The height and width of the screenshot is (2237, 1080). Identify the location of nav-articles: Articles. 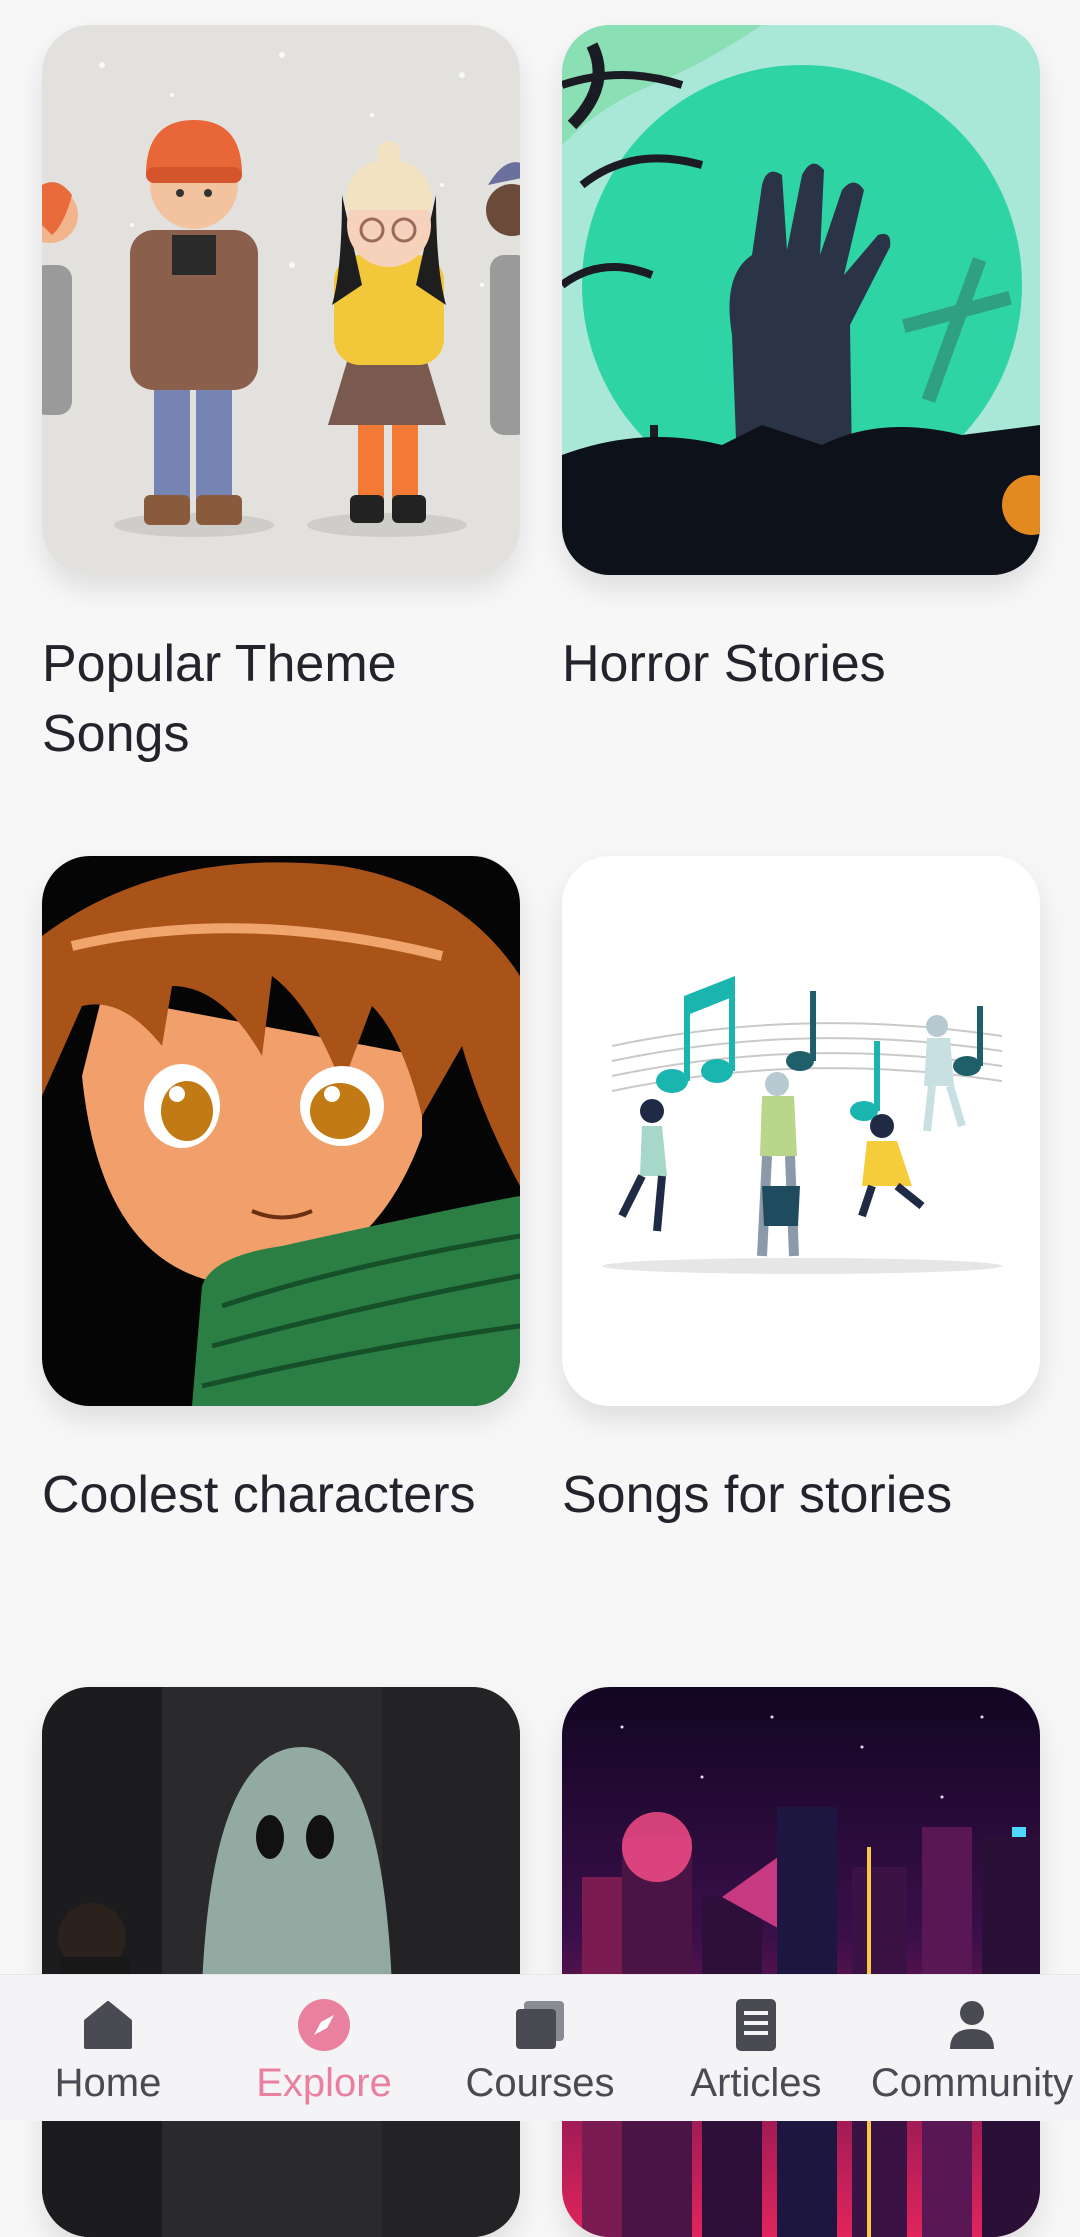
(756, 2048).